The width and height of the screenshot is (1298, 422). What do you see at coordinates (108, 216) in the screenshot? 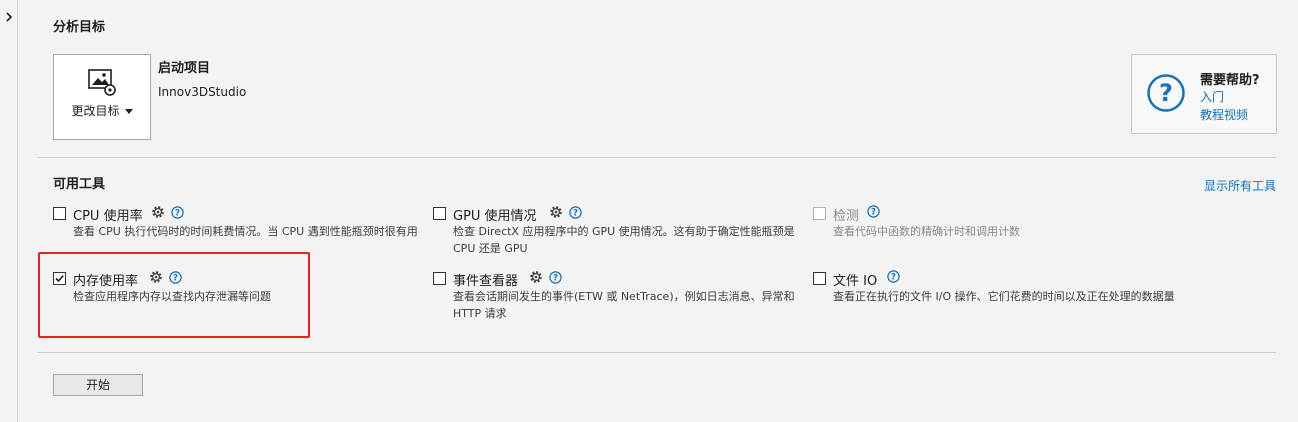
I see `tool-name: CPU 使用率` at bounding box center [108, 216].